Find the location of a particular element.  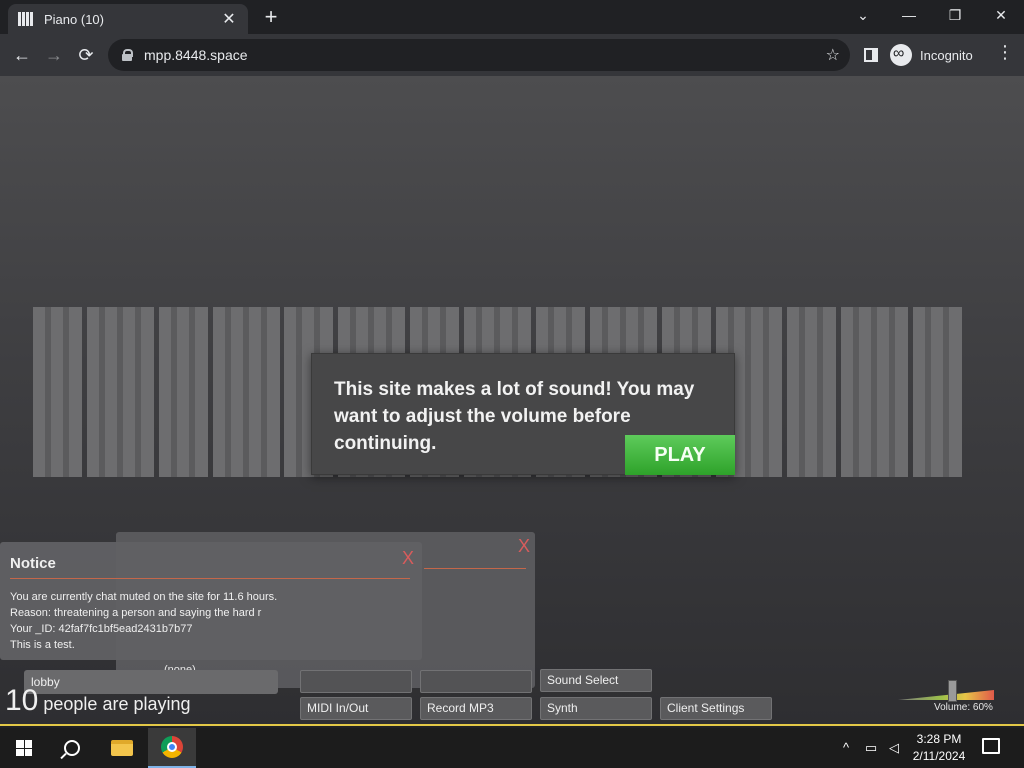

address-bar: mpp.8448.space ☆ is located at coordinates (479, 55).